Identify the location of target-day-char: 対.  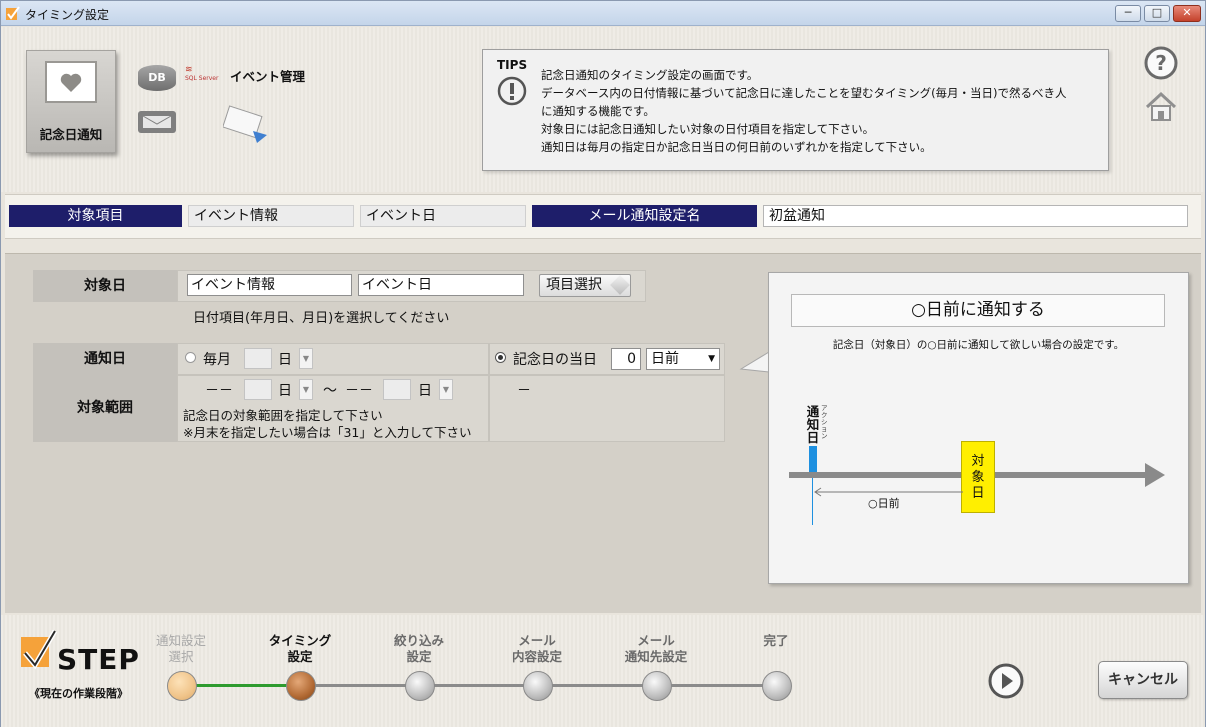
(978, 461).